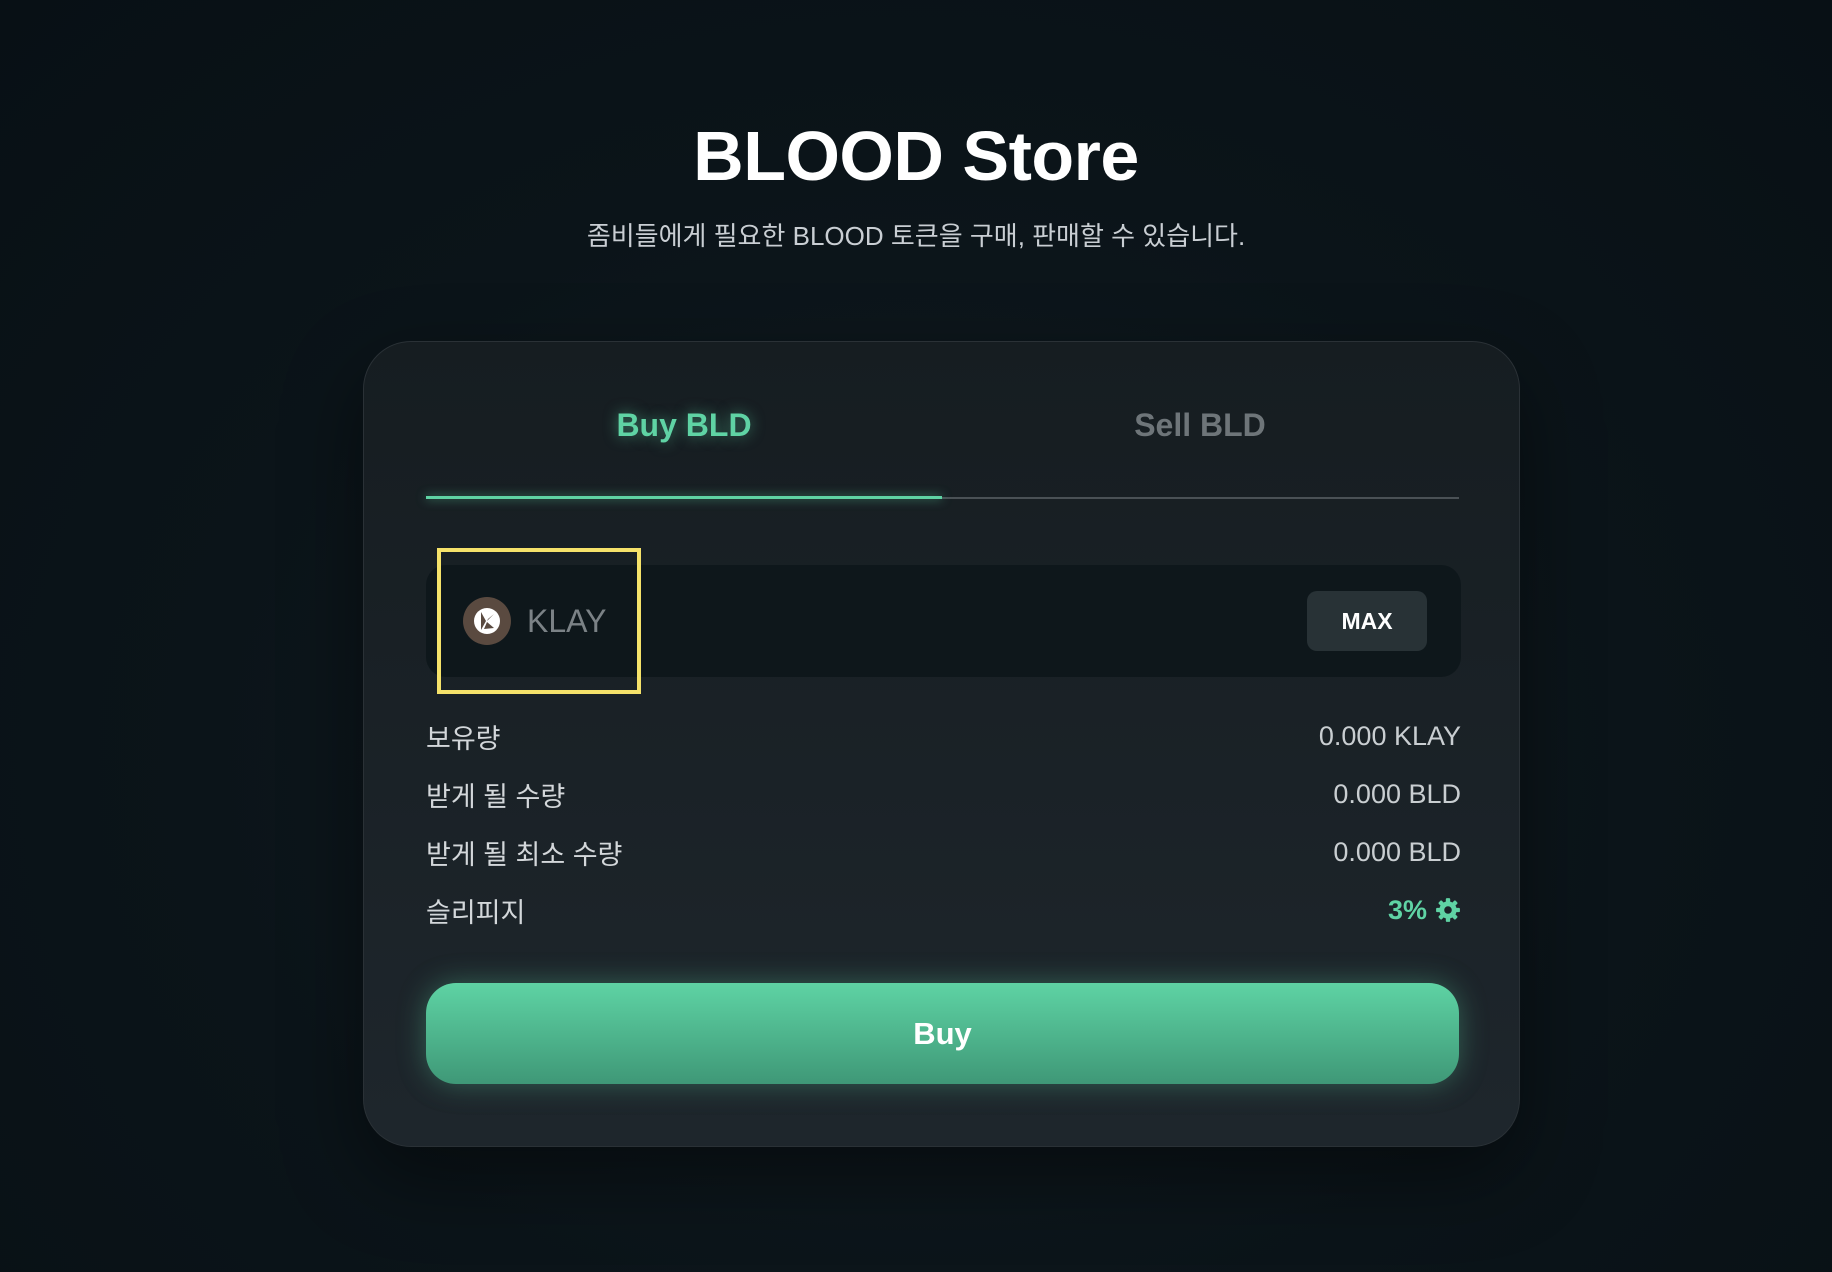  I want to click on slippage-setting: 3%, so click(1424, 910).